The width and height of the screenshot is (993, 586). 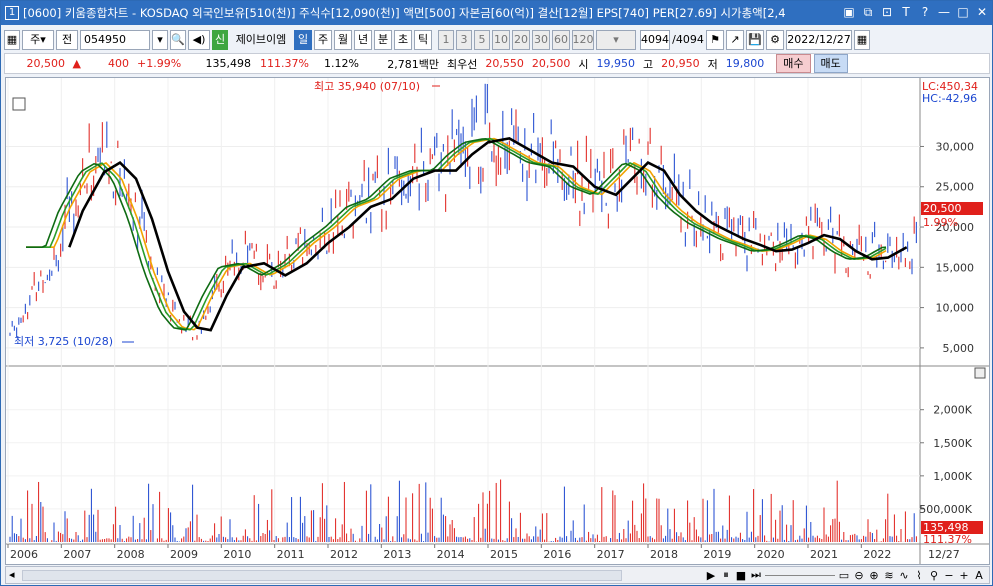 What do you see at coordinates (184, 554) in the screenshot?
I see `year-tick-label: 2009` at bounding box center [184, 554].